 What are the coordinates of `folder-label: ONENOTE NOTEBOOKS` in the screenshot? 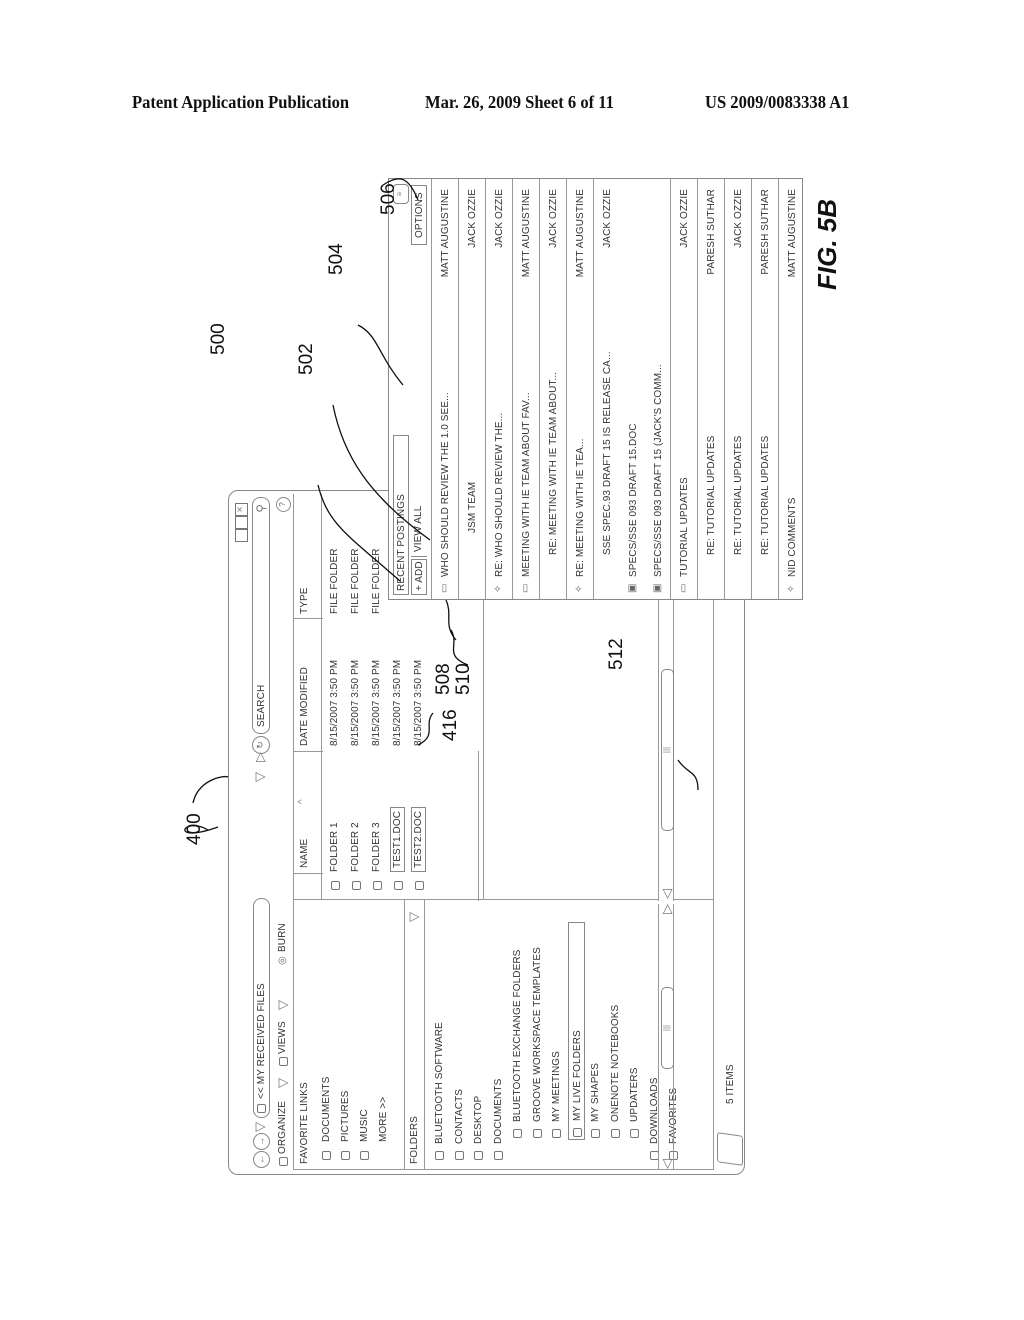 It's located at (615, 1063).